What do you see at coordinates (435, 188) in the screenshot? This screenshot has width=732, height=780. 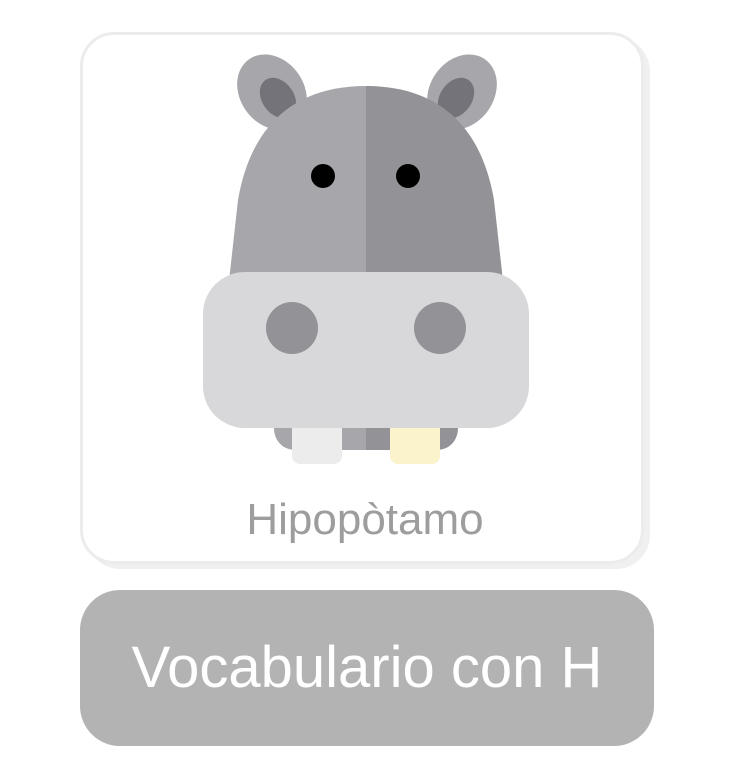 I see `hippo-head-right` at bounding box center [435, 188].